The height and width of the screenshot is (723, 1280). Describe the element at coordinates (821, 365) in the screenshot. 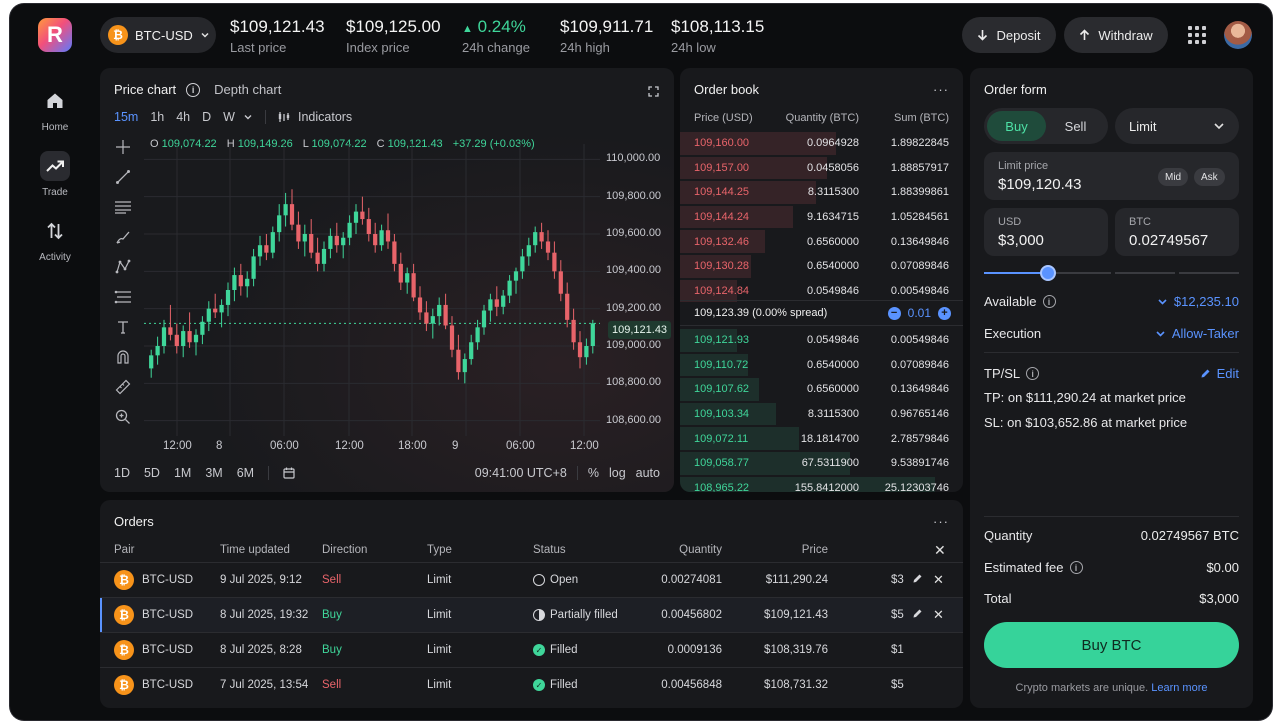

I see `bid-row: 109,110.72 0.6540000 0.07089846` at that location.